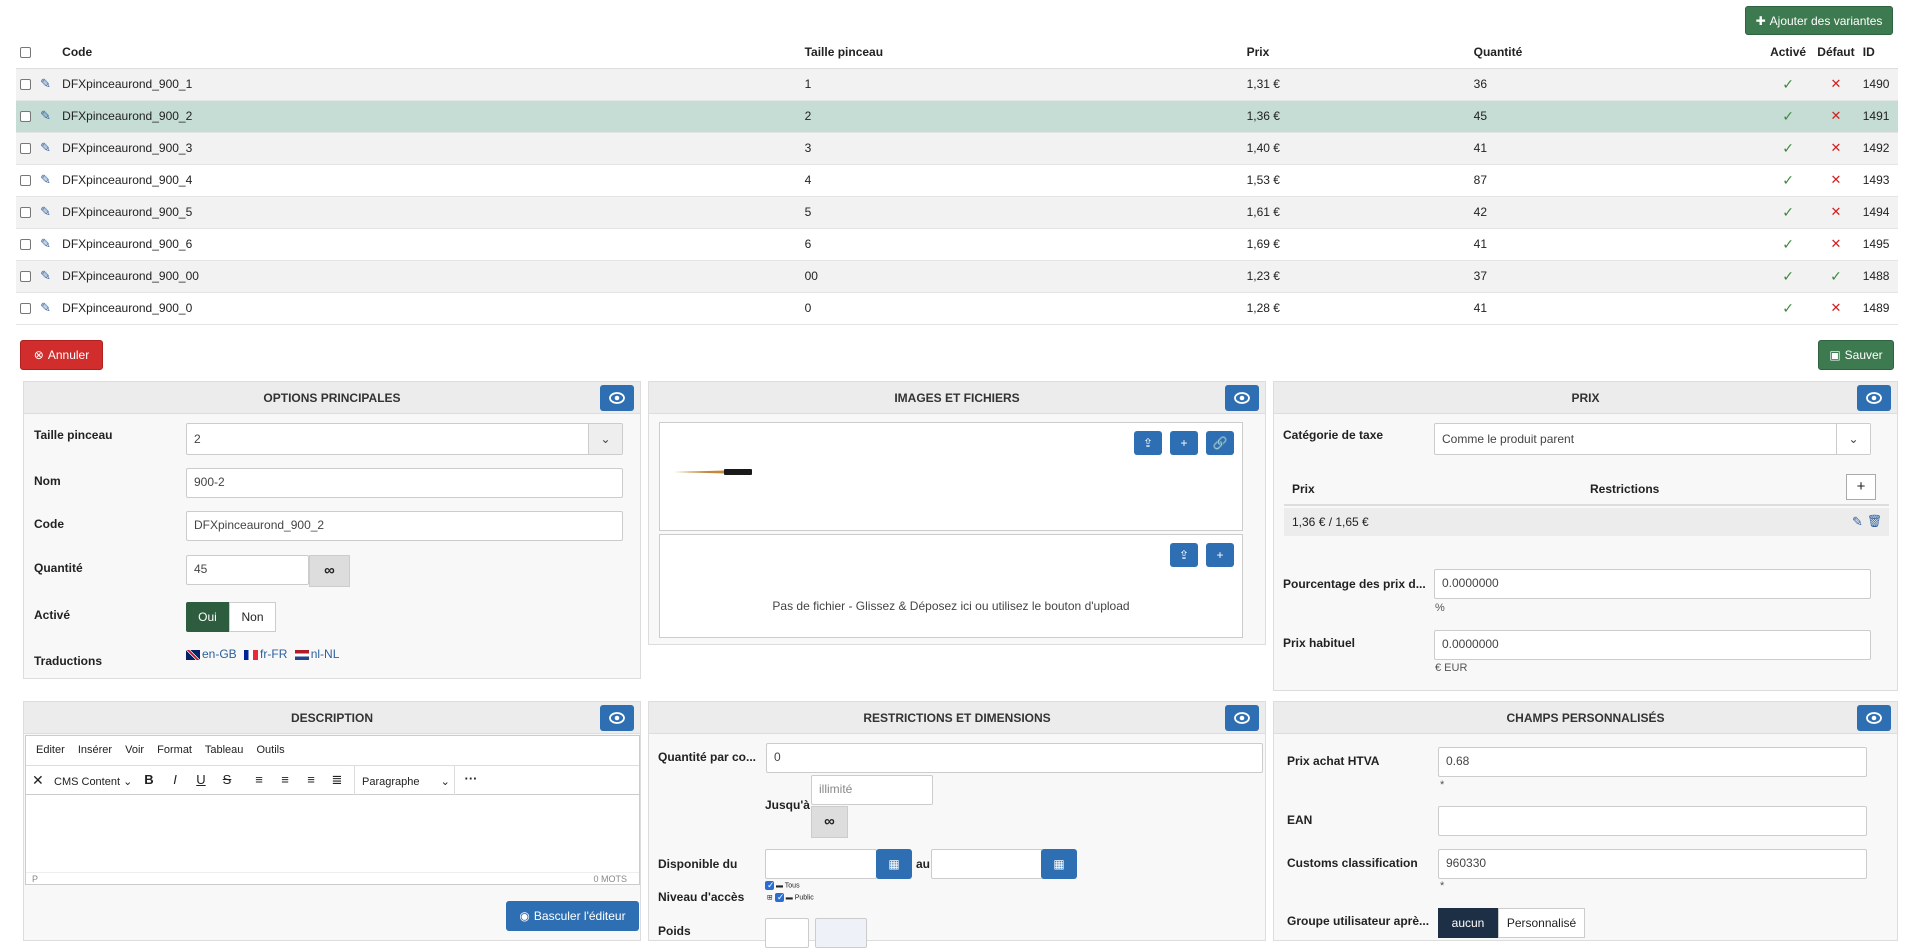 The width and height of the screenshot is (1919, 948). I want to click on translation-link-en: en-GB, so click(219, 654).